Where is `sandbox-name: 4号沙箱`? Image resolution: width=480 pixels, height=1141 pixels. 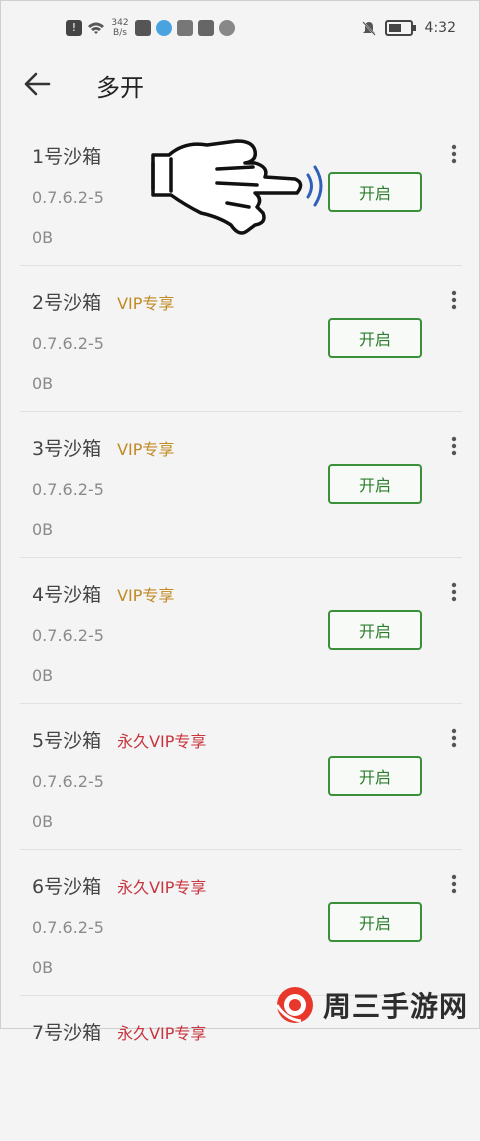
sandbox-name: 4号沙箱 is located at coordinates (67, 595).